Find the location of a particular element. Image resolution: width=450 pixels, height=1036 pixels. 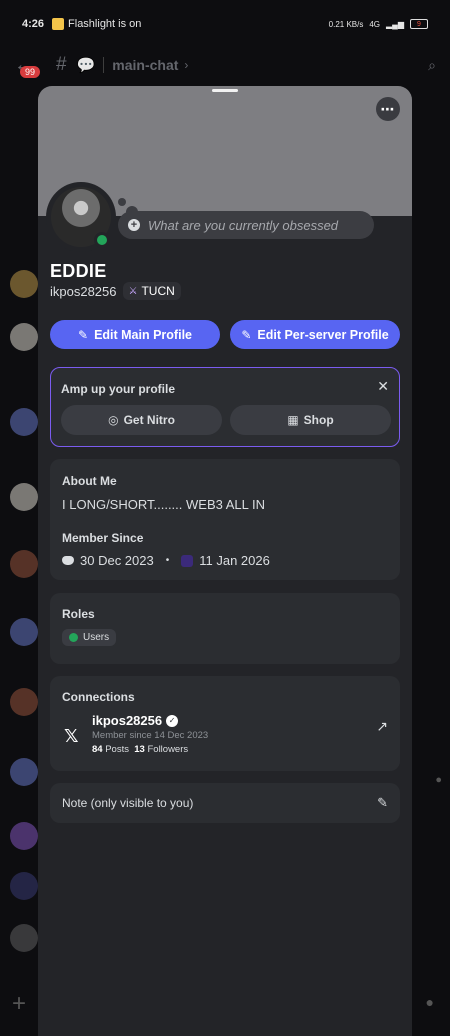

followers-count: 13 is located at coordinates (139, 749).